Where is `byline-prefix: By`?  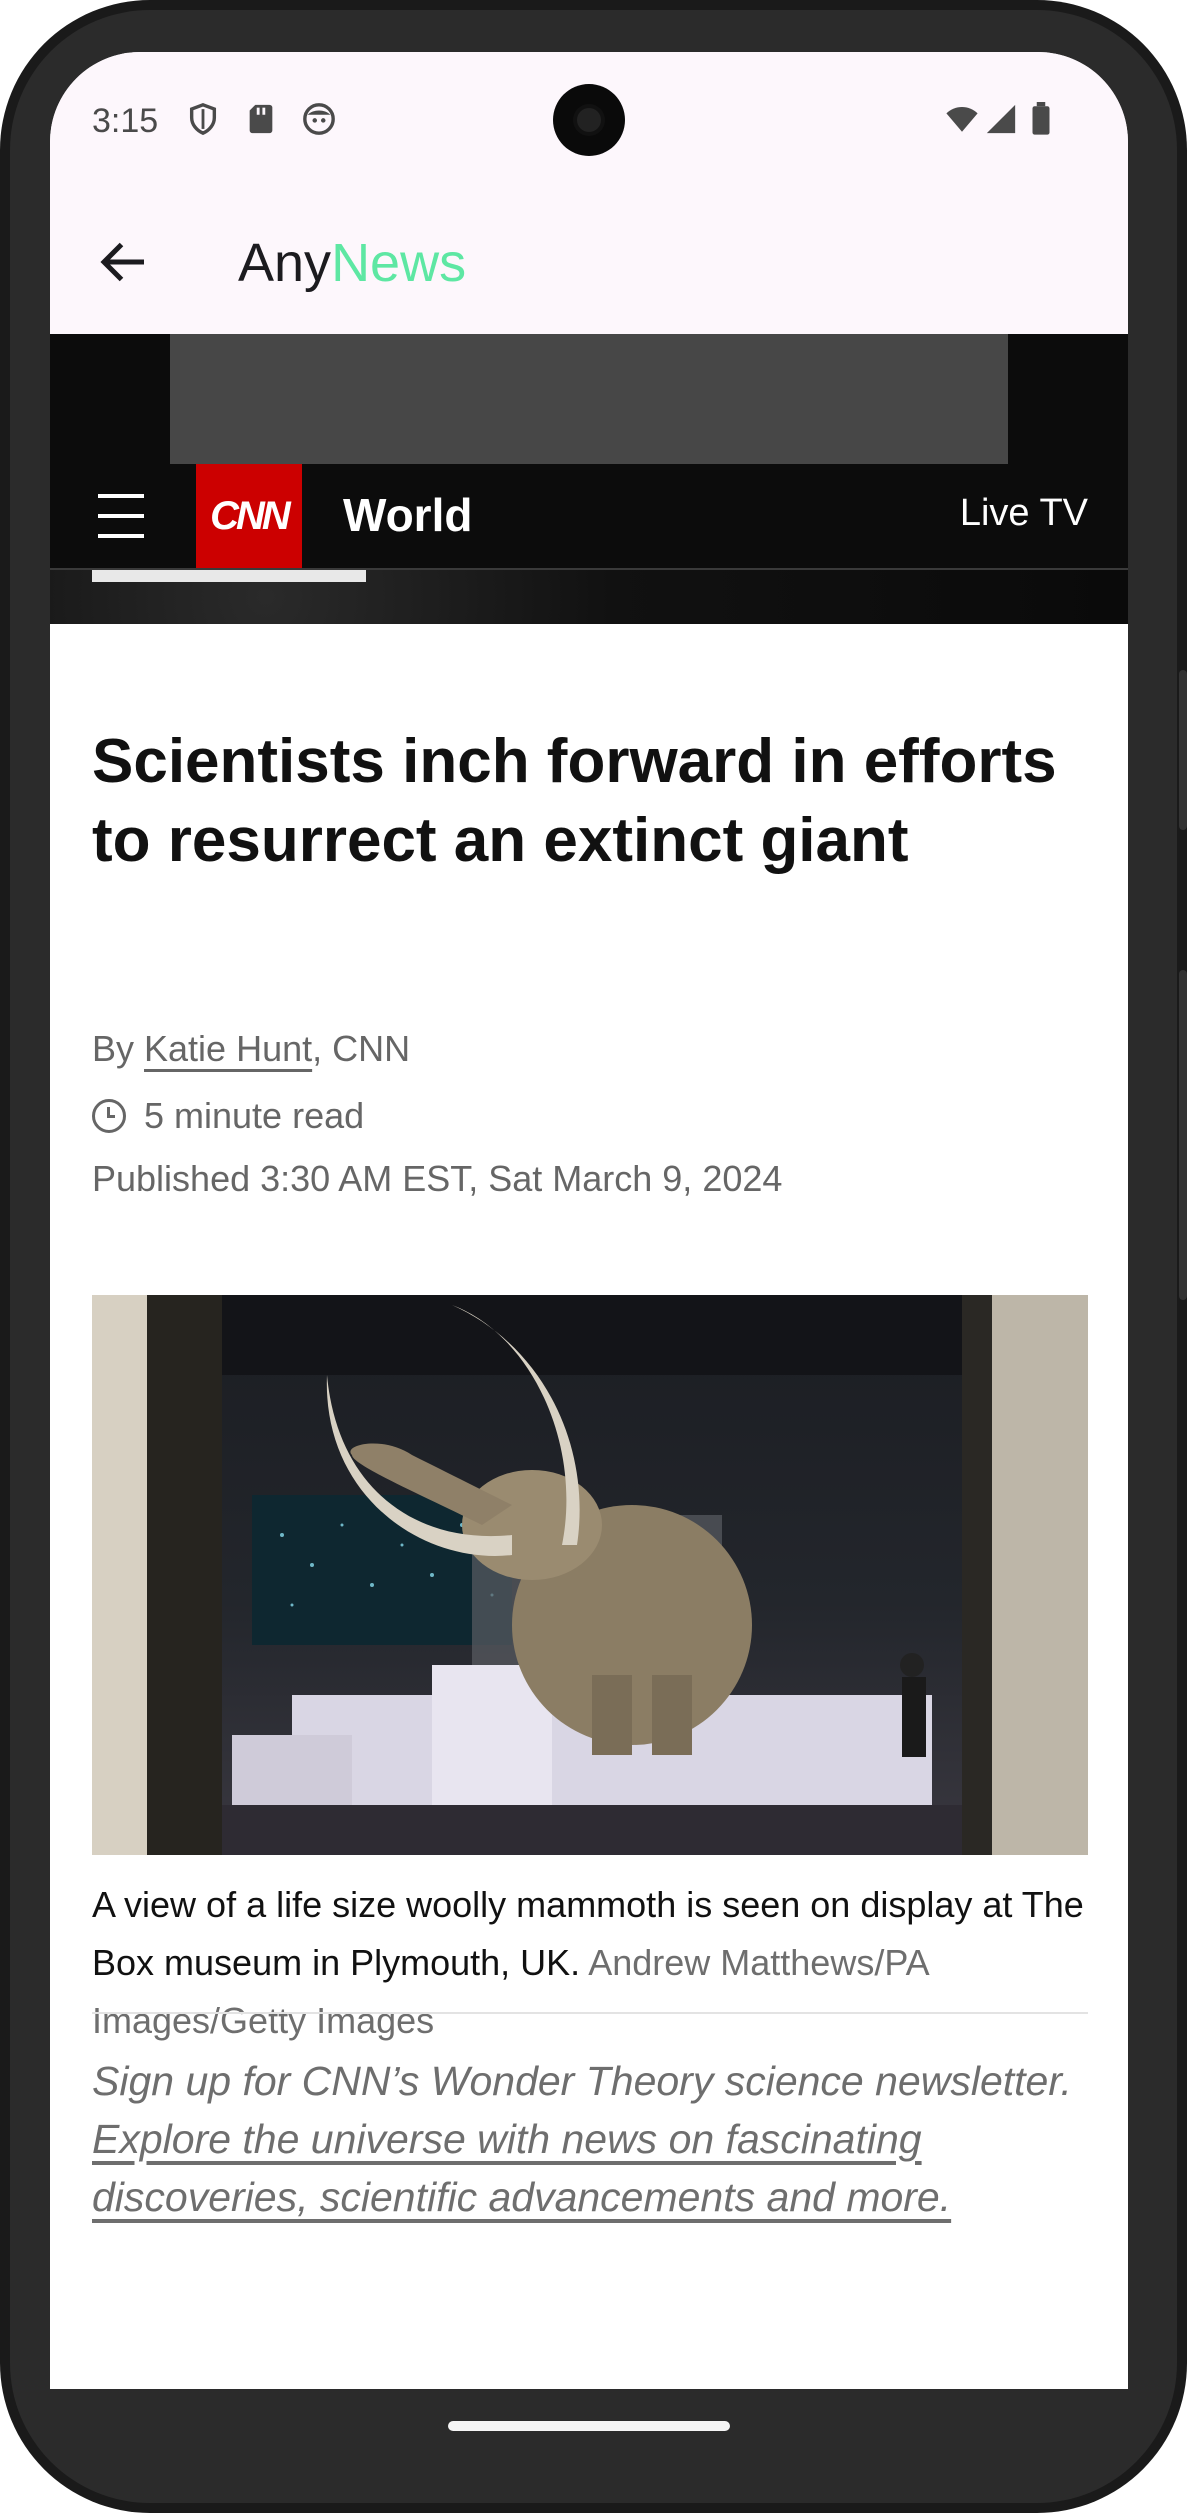 byline-prefix: By is located at coordinates (118, 1048).